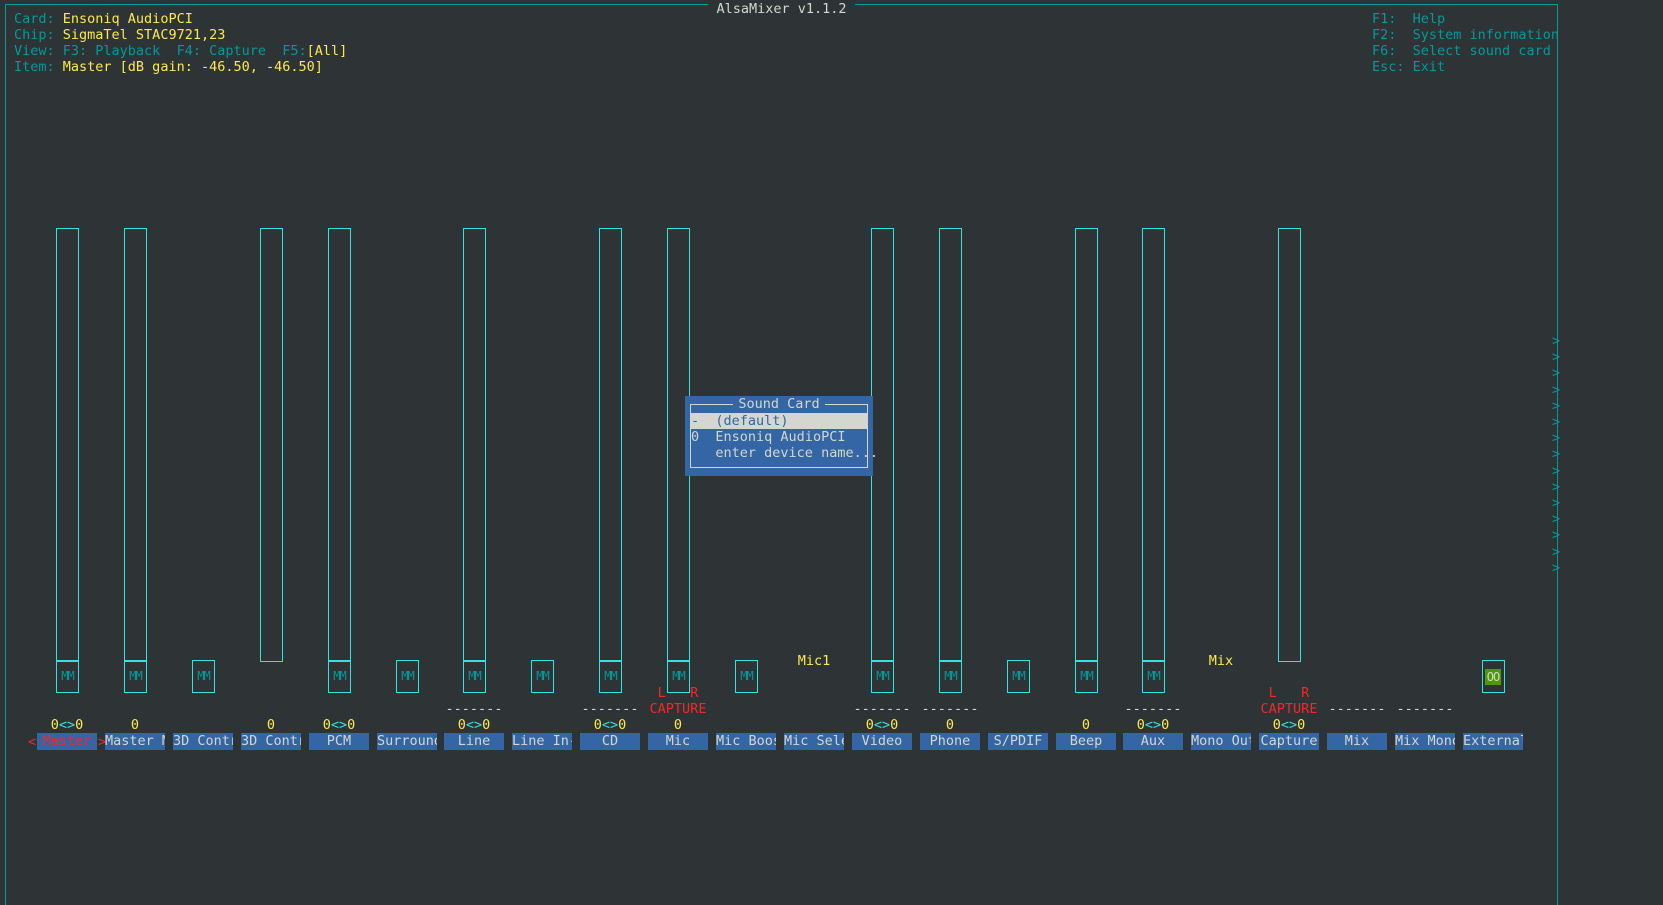 The height and width of the screenshot is (905, 1663). I want to click on help-key: F2:, so click(1384, 35).